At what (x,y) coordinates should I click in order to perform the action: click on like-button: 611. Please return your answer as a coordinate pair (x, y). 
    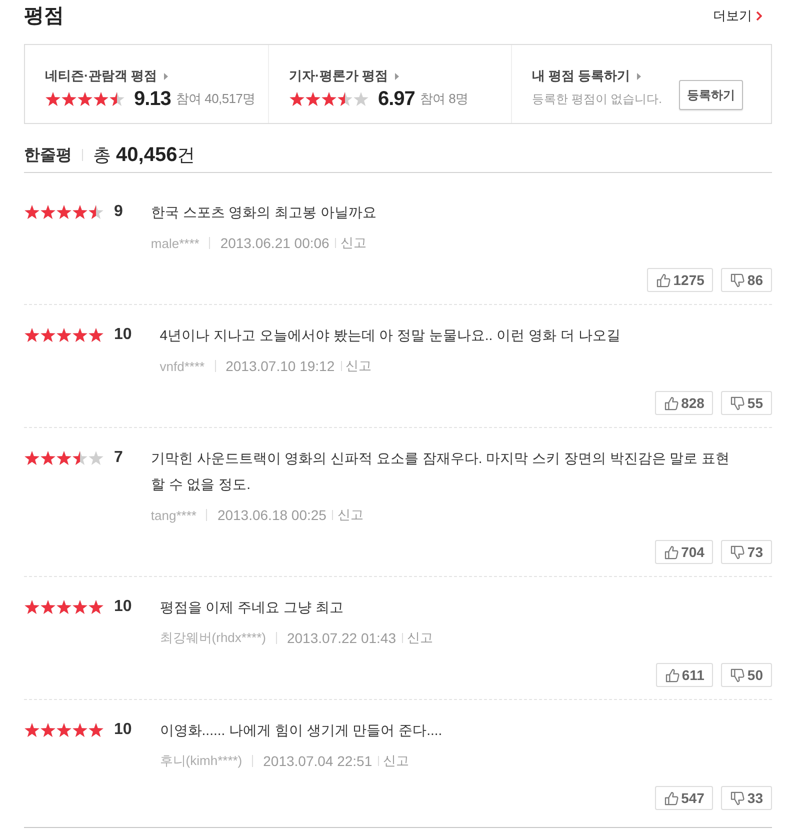
    Looking at the image, I should click on (685, 675).